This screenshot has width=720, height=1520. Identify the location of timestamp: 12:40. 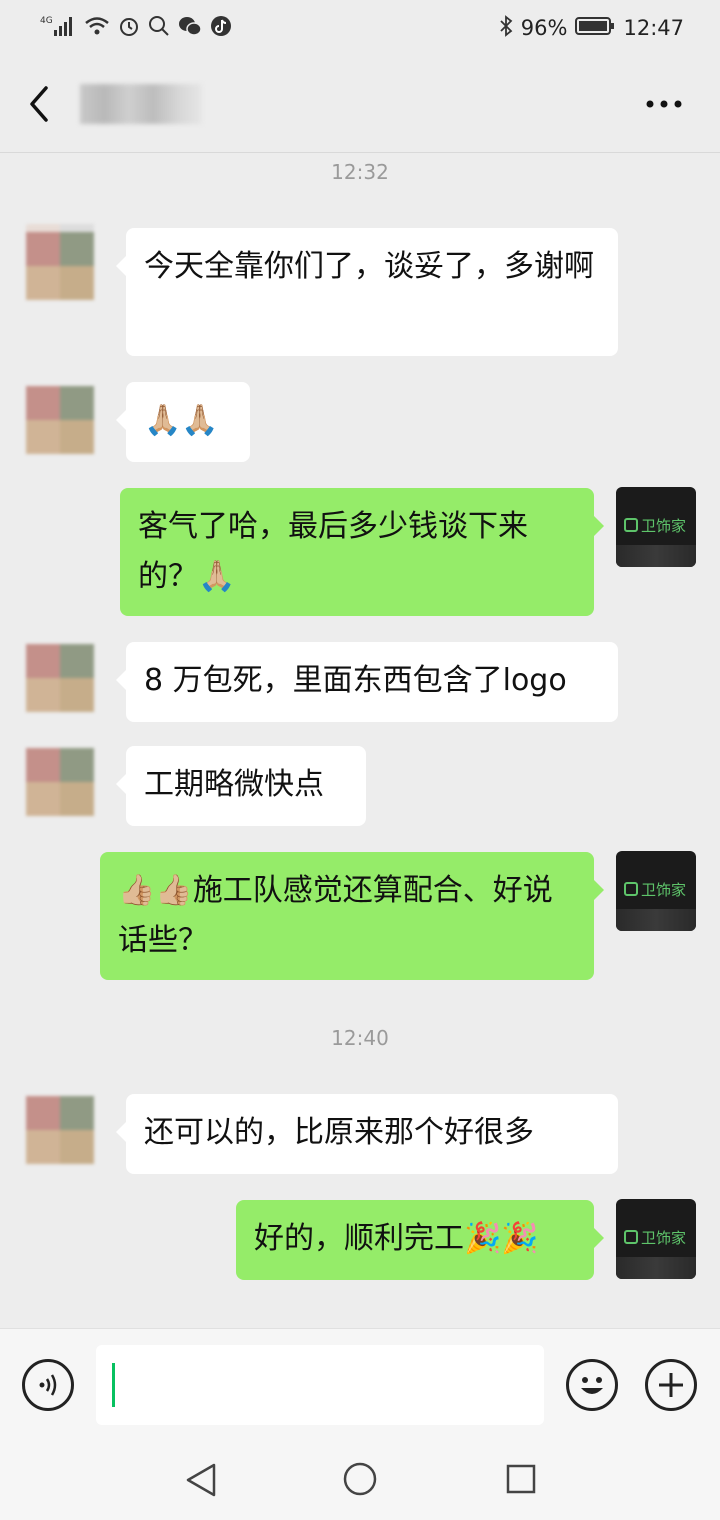
(360, 1038).